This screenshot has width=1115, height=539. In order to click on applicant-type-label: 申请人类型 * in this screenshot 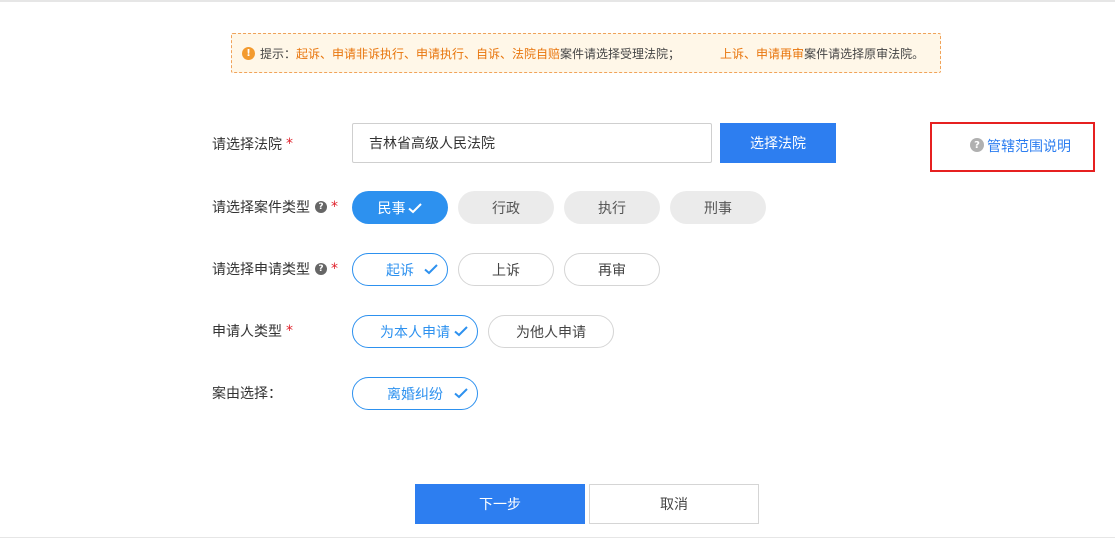, I will do `click(252, 331)`.